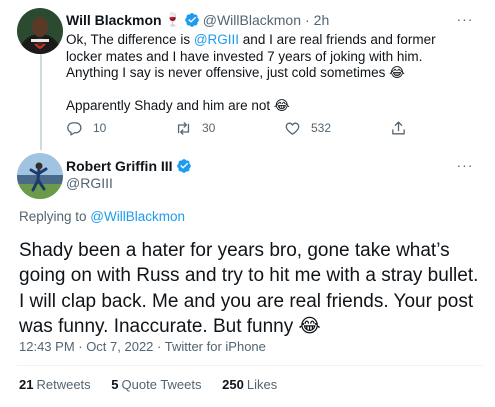  Describe the element at coordinates (178, 105) in the screenshot. I see `reply-text-line2: Apparently Shady and him are not 😂` at that location.